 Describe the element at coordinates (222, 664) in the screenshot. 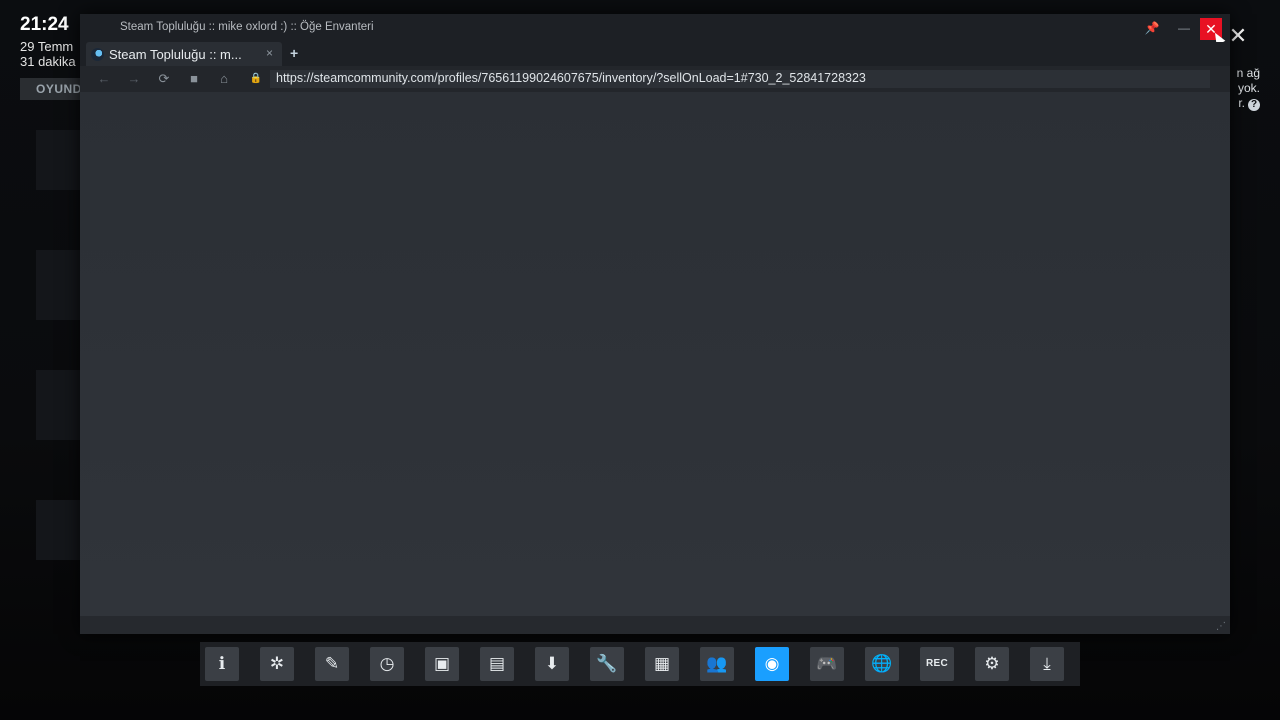

I see `info-icon: ℹ` at that location.